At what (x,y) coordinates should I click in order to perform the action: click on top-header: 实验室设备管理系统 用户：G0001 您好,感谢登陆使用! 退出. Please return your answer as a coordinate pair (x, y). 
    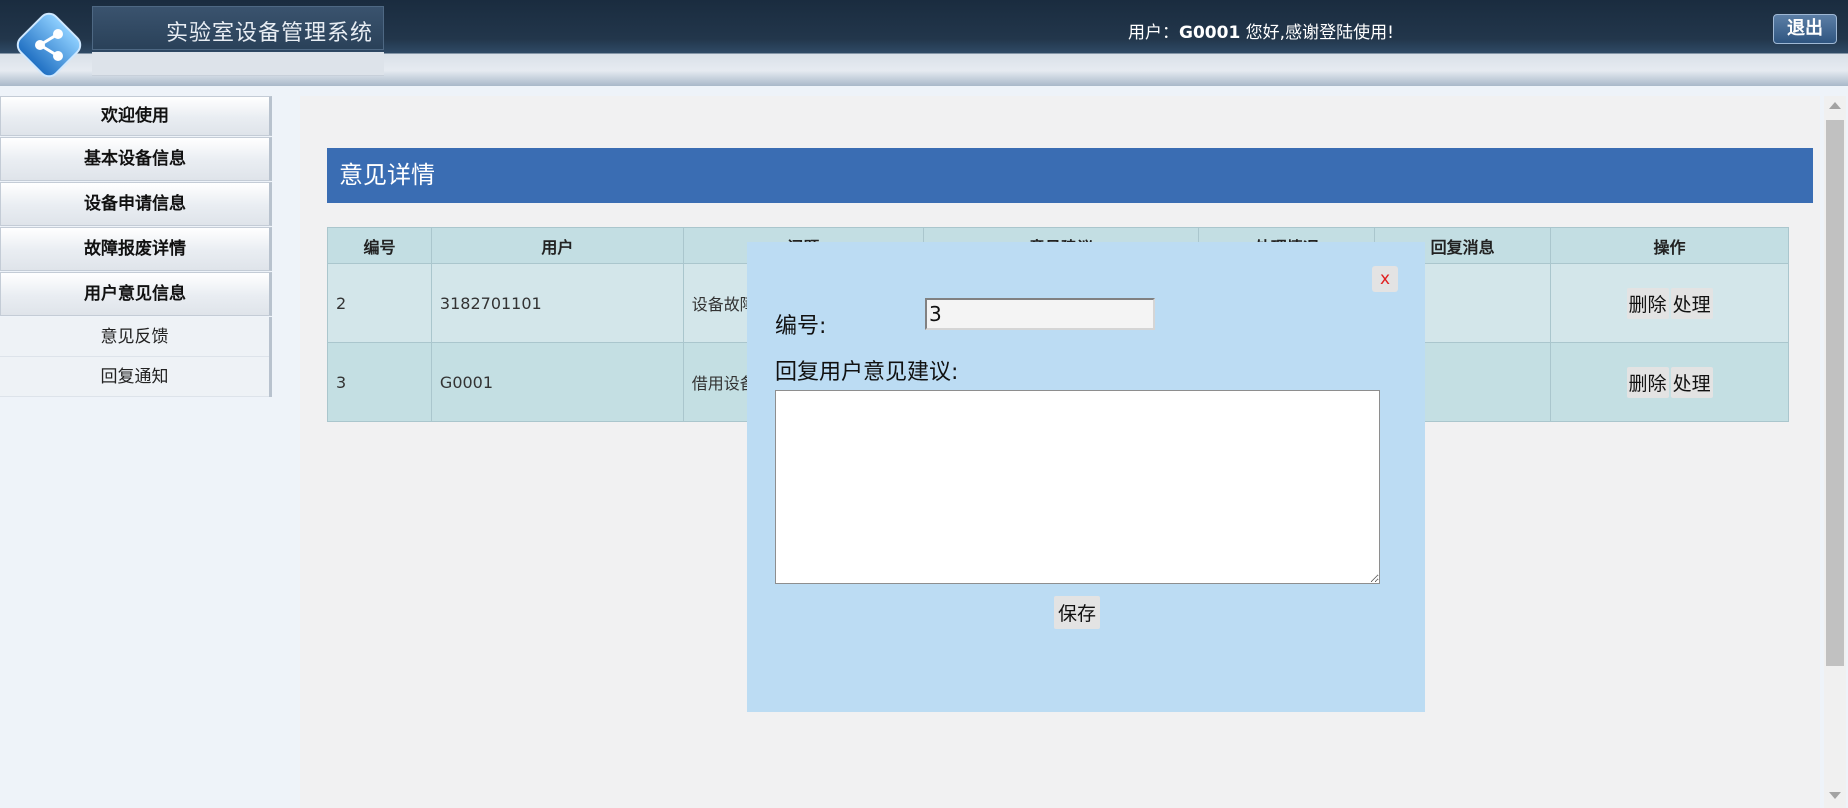
    Looking at the image, I should click on (924, 43).